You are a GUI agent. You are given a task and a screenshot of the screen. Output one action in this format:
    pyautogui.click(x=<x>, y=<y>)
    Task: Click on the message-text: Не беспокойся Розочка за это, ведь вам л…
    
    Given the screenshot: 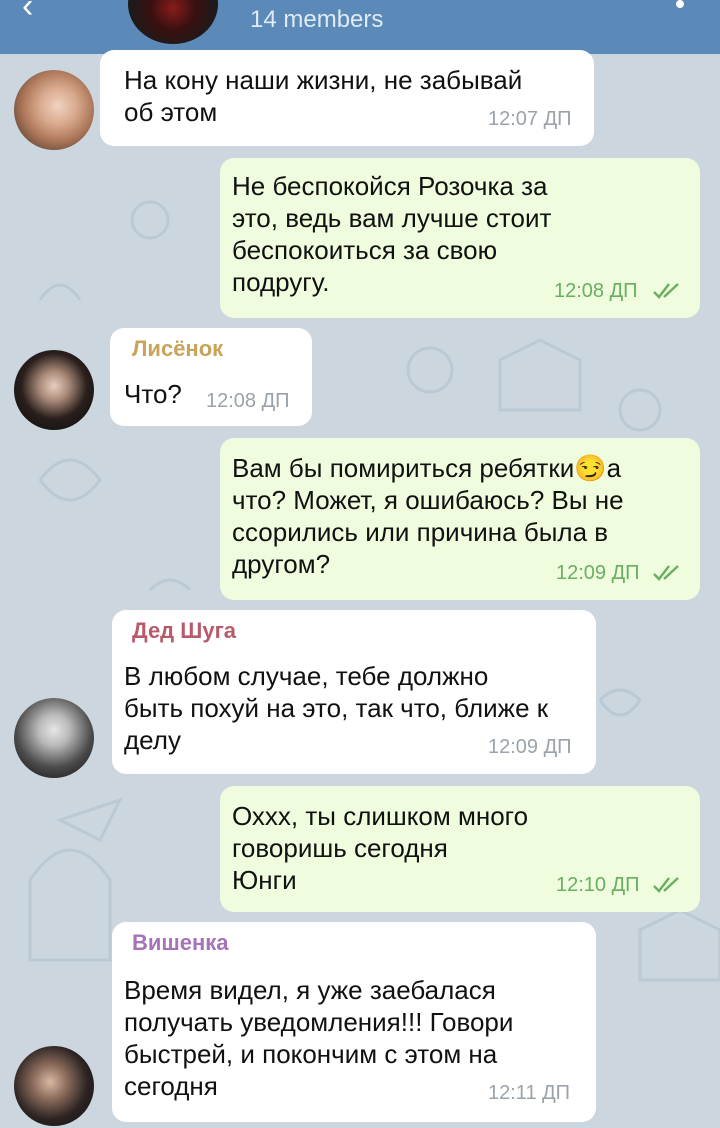 What is the action you would take?
    pyautogui.click(x=392, y=234)
    